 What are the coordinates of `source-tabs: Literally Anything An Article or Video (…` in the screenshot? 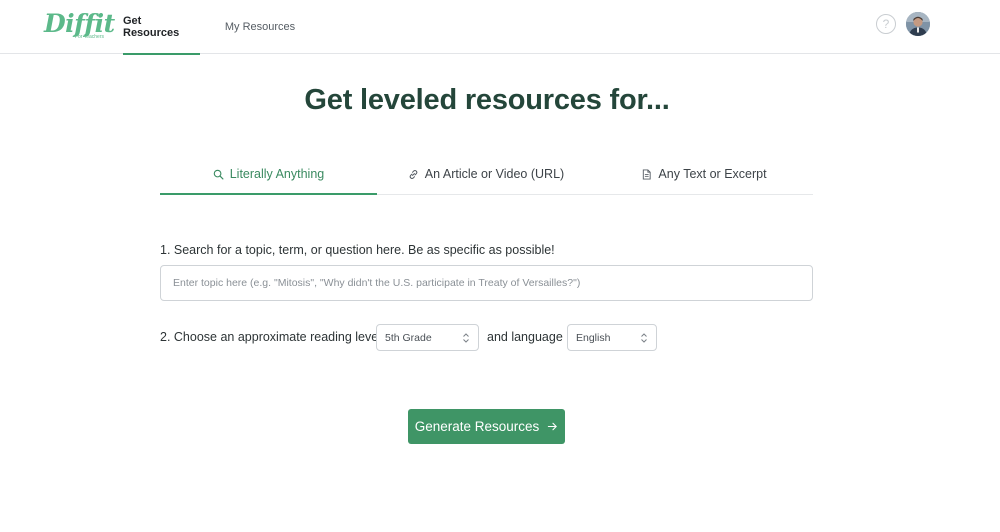 It's located at (486, 174).